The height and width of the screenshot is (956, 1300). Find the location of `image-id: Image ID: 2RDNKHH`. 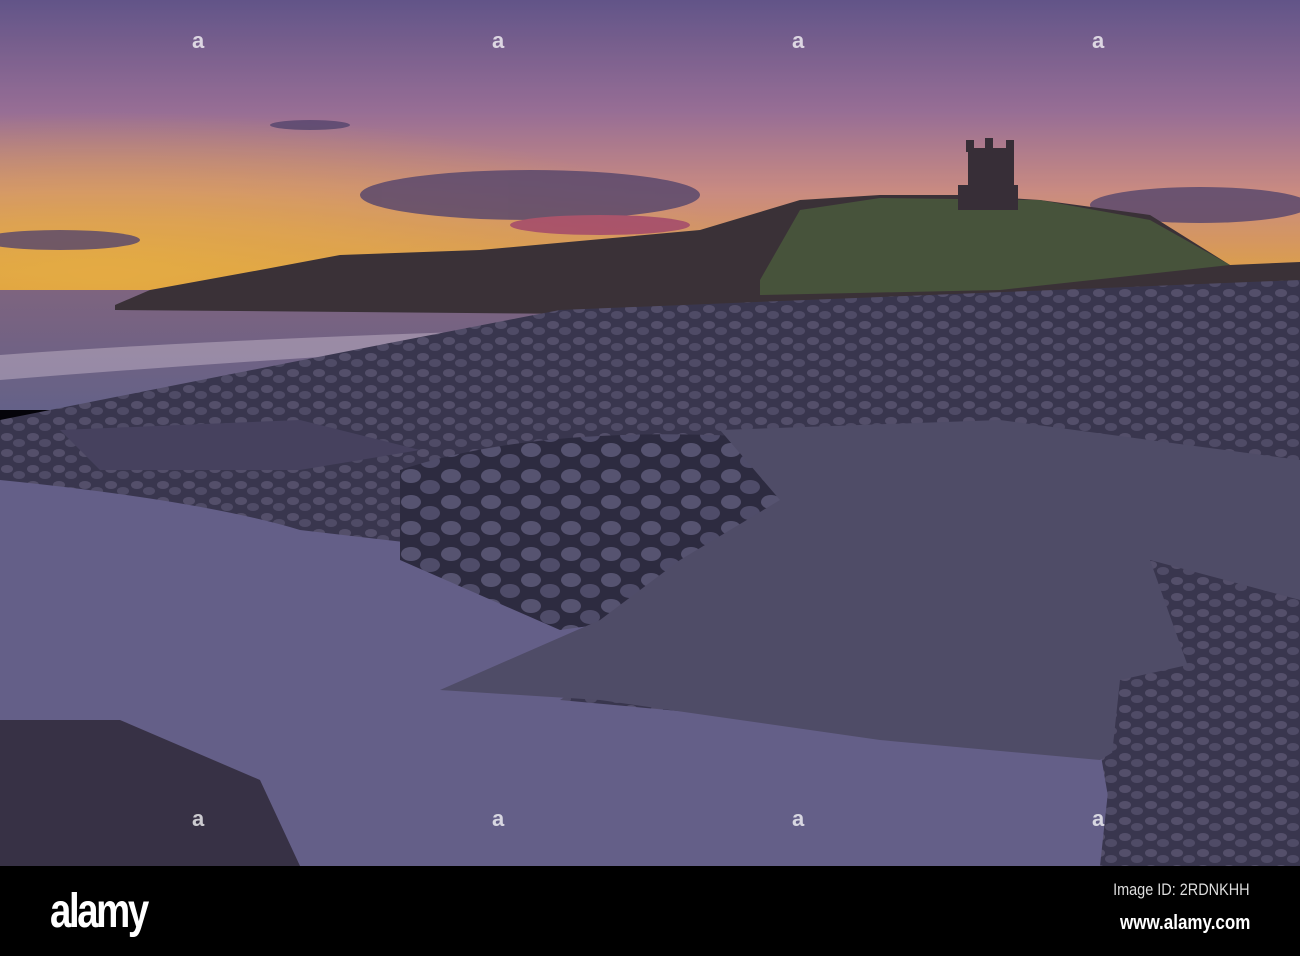

image-id: Image ID: 2RDNKHH is located at coordinates (1181, 889).